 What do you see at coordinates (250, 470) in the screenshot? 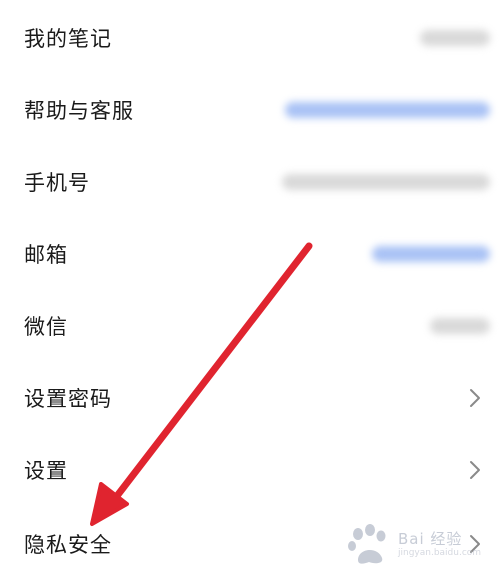
I see `settings-item-settings: 设置` at bounding box center [250, 470].